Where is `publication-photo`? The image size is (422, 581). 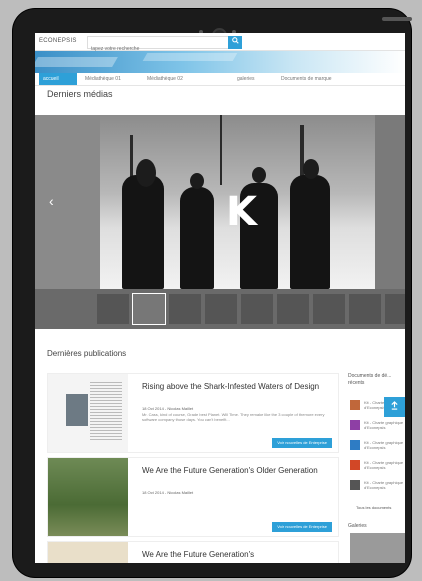
publication-photo is located at coordinates (77, 410).